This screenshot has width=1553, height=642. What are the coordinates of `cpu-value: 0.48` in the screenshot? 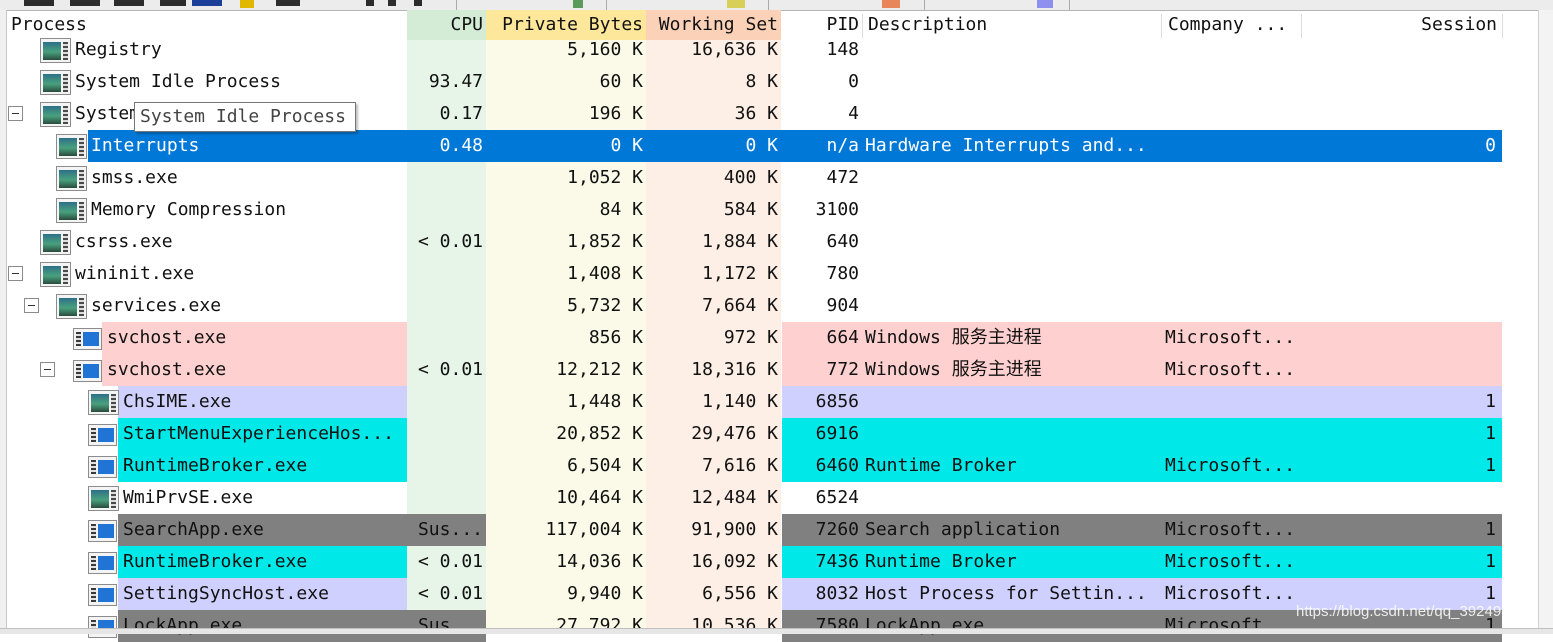 It's located at (461, 145).